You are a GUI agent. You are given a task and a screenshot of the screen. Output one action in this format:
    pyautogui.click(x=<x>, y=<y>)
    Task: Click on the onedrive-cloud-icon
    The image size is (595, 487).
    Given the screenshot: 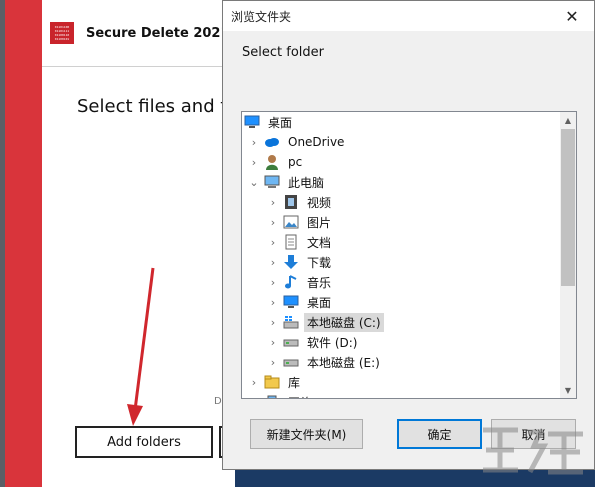 What is the action you would take?
    pyautogui.click(x=272, y=142)
    